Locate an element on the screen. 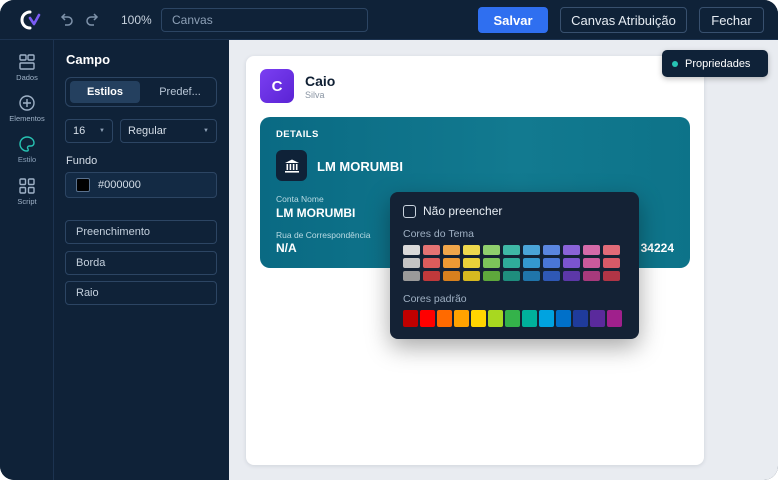 The width and height of the screenshot is (778, 480). background-label: Fundo is located at coordinates (82, 161).